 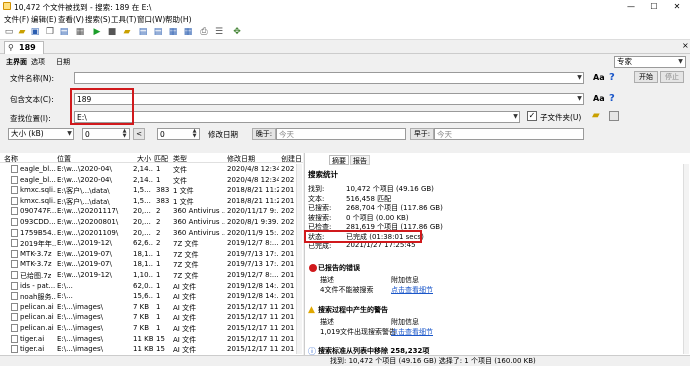 I want to click on tab-date: 日期, so click(x=63, y=62).